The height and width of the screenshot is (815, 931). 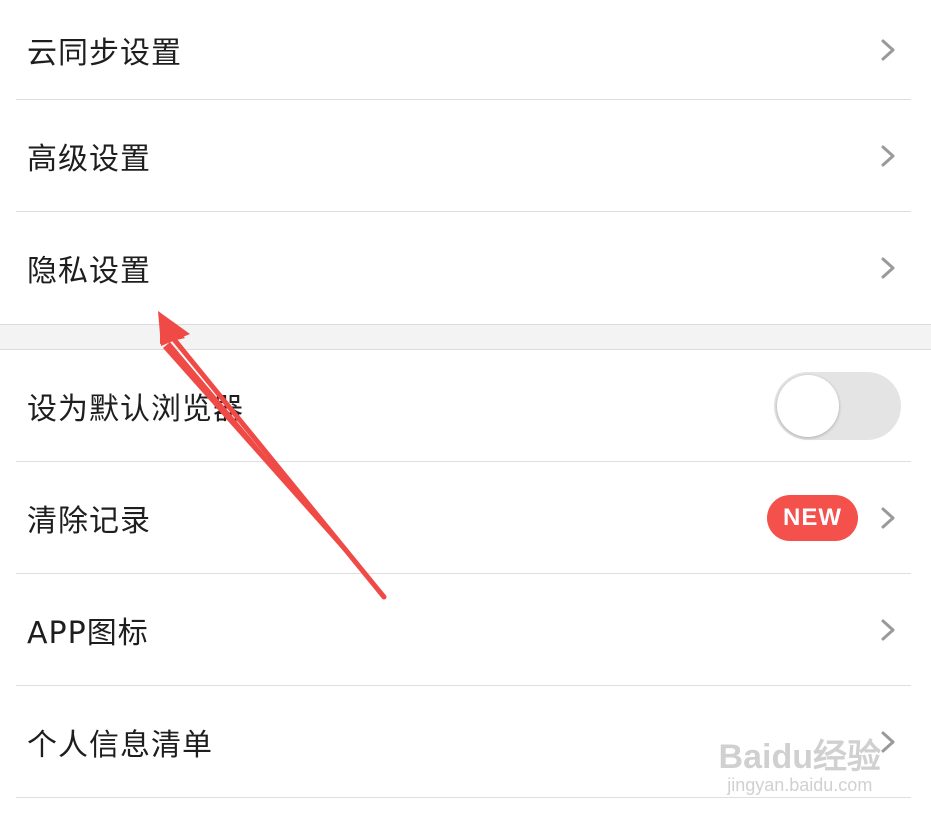 What do you see at coordinates (465, 742) in the screenshot?
I see `row-personal-info-list: 个人信息清单` at bounding box center [465, 742].